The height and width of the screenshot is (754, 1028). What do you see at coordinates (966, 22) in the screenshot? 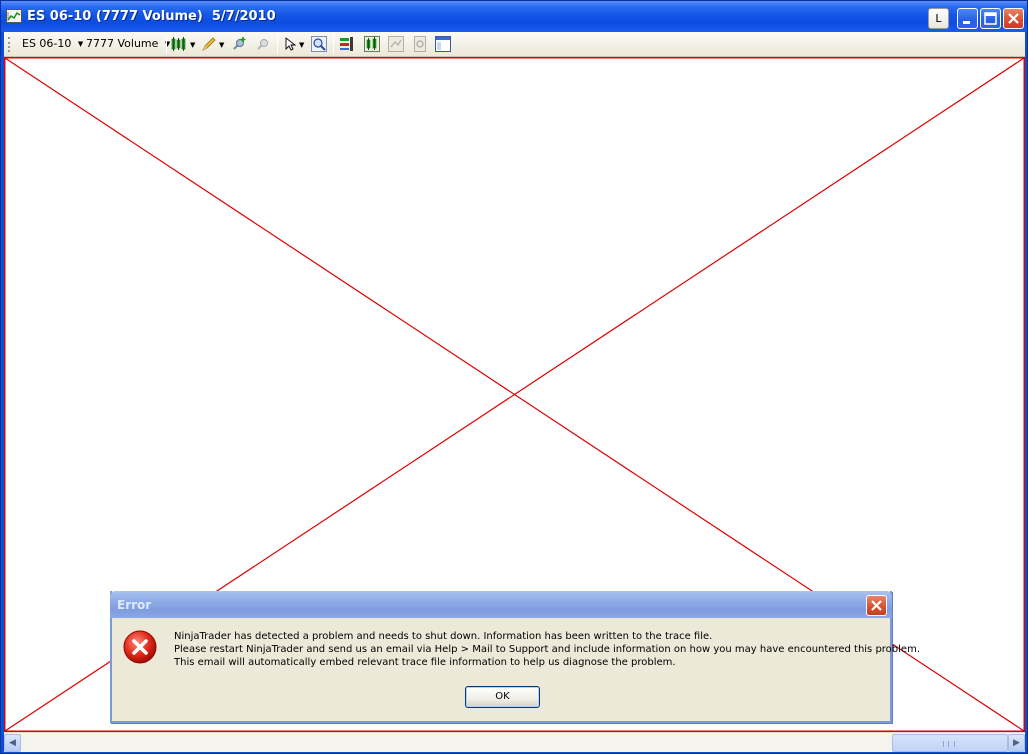
I see `minimize-icon` at bounding box center [966, 22].